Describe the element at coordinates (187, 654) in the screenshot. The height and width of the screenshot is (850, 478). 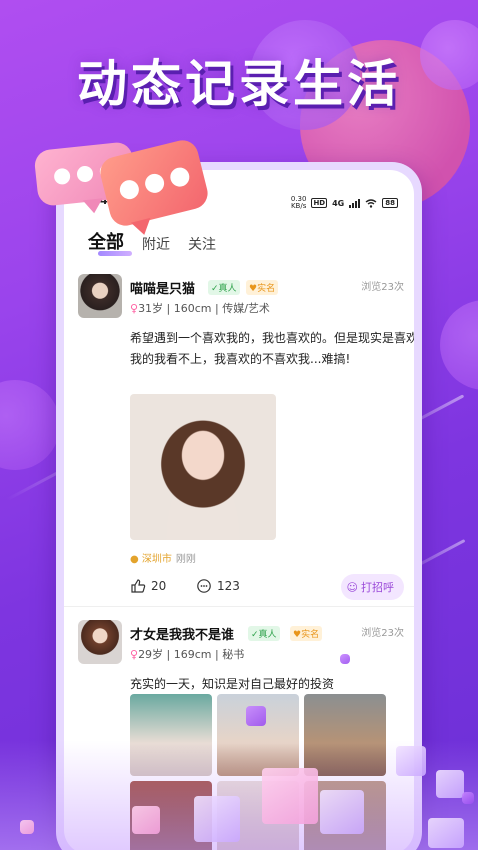
I see `user-meta: ♀29岁 | 169cm | 秘书` at that location.